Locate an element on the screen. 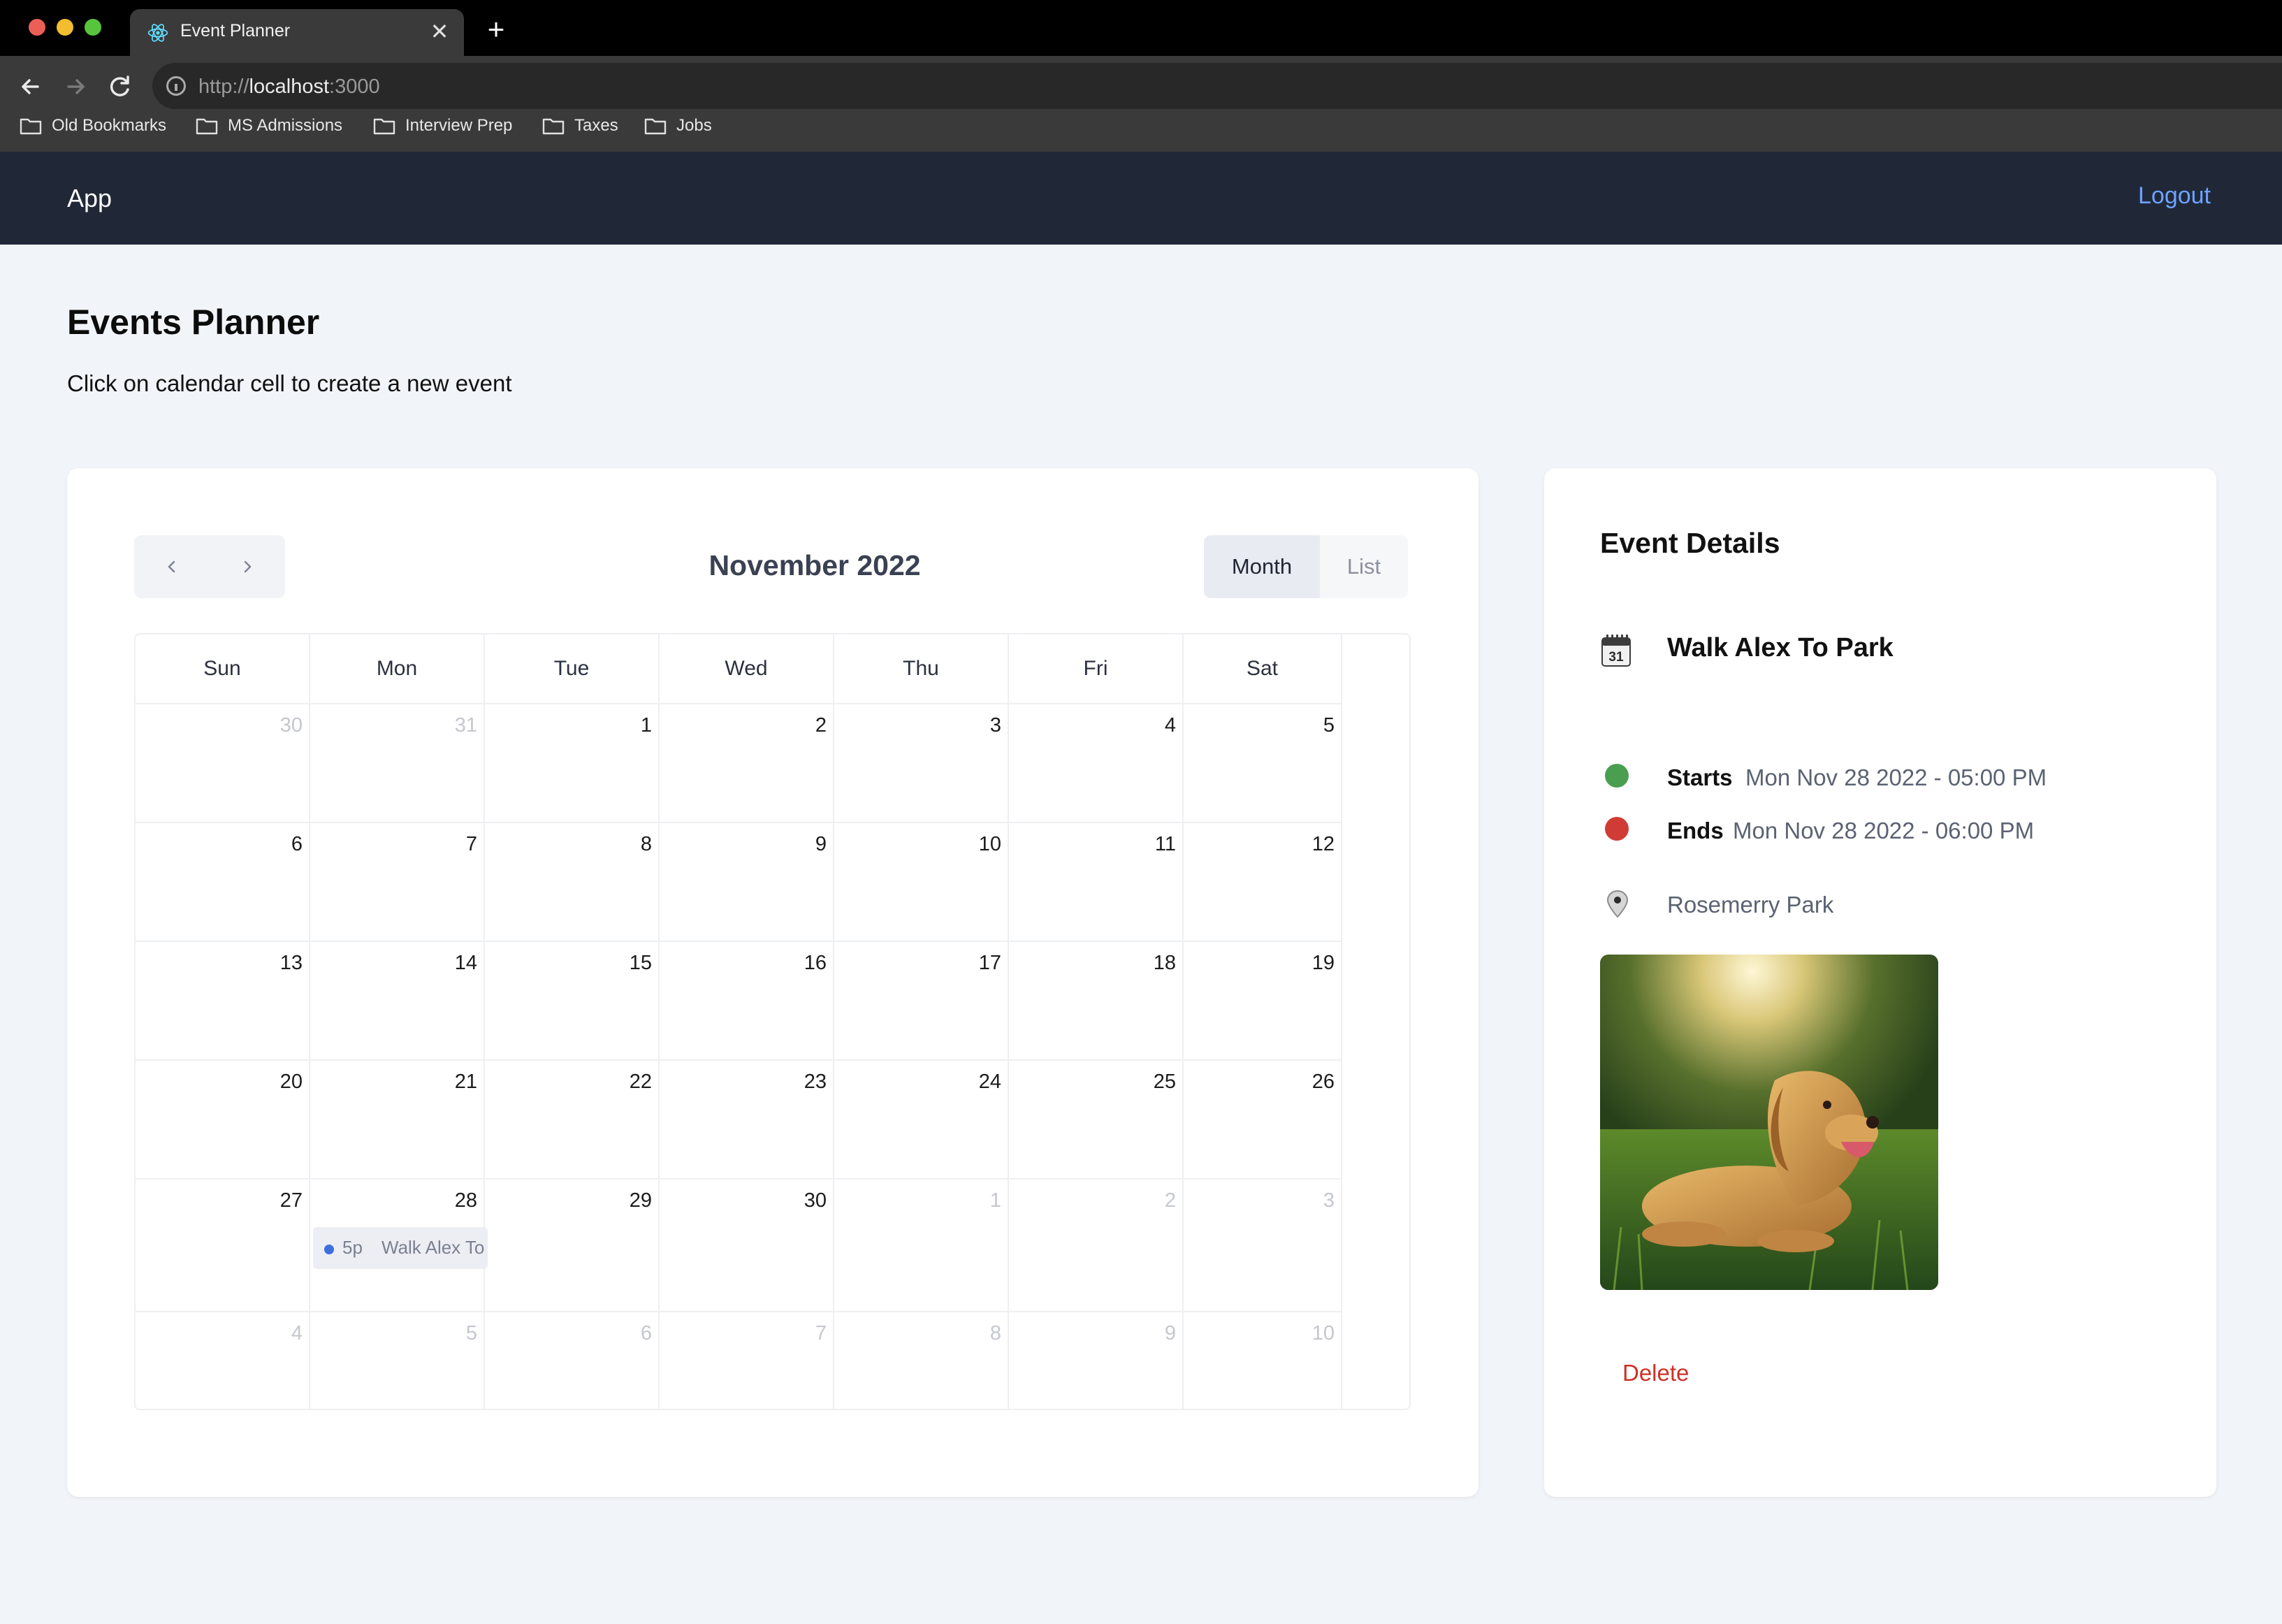 Image resolution: width=2282 pixels, height=1624 pixels. bookmark-folder: Jobs is located at coordinates (678, 126).